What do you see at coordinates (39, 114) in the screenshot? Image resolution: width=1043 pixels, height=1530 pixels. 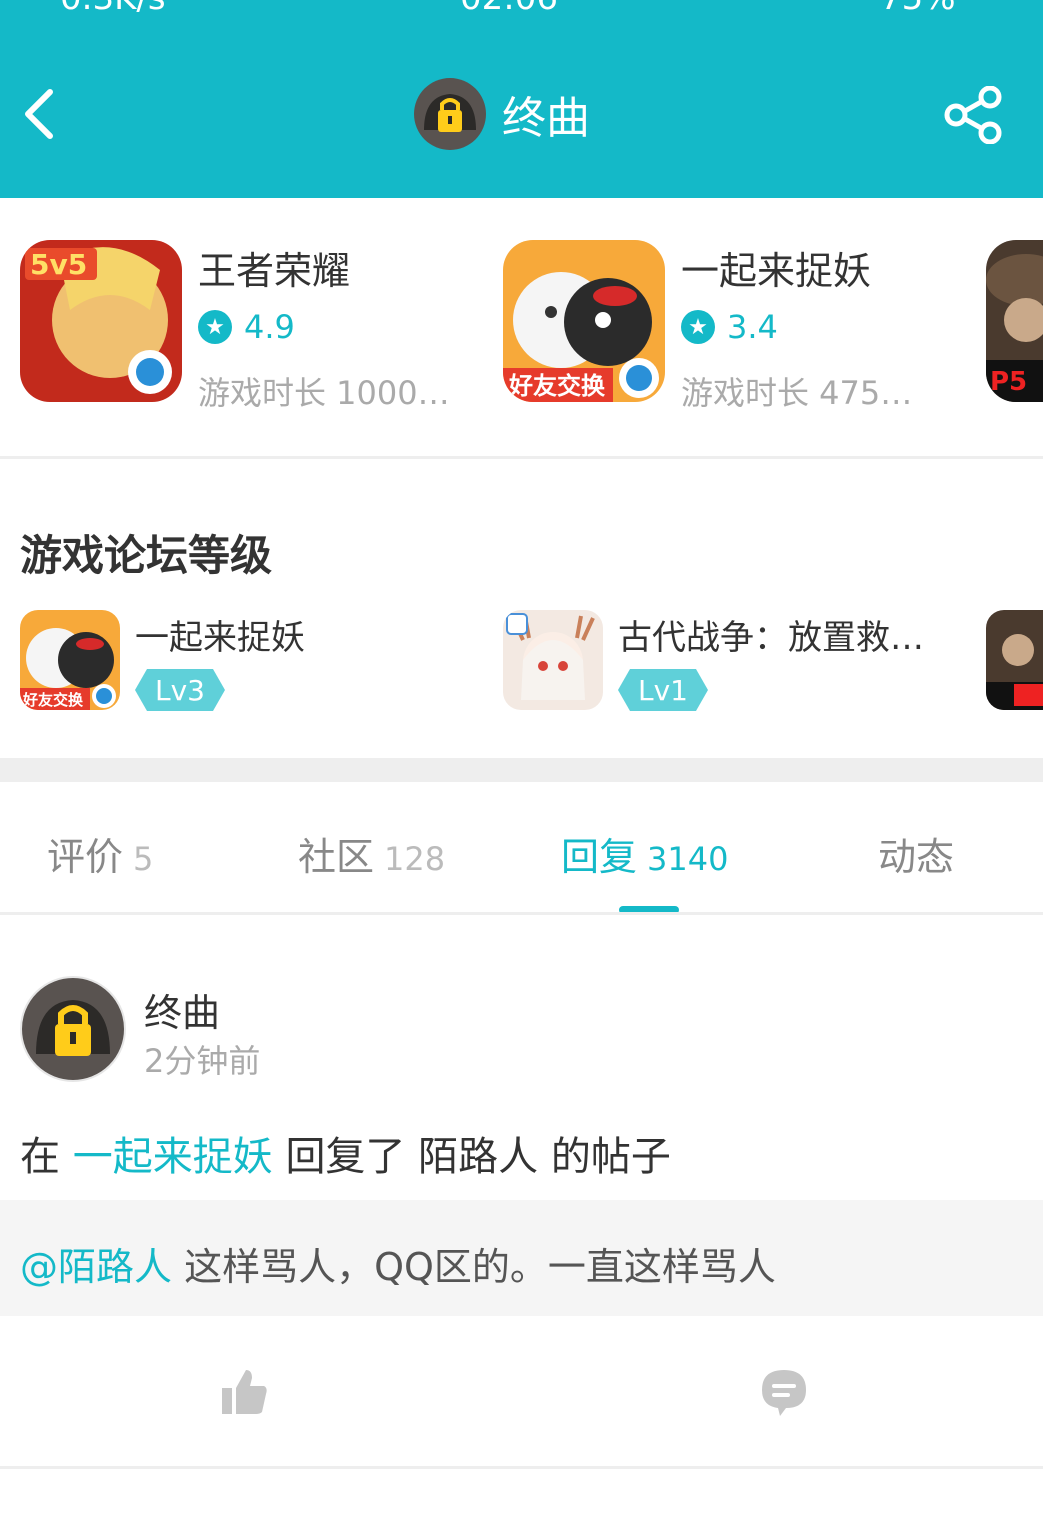 I see `chevron-left-icon` at bounding box center [39, 114].